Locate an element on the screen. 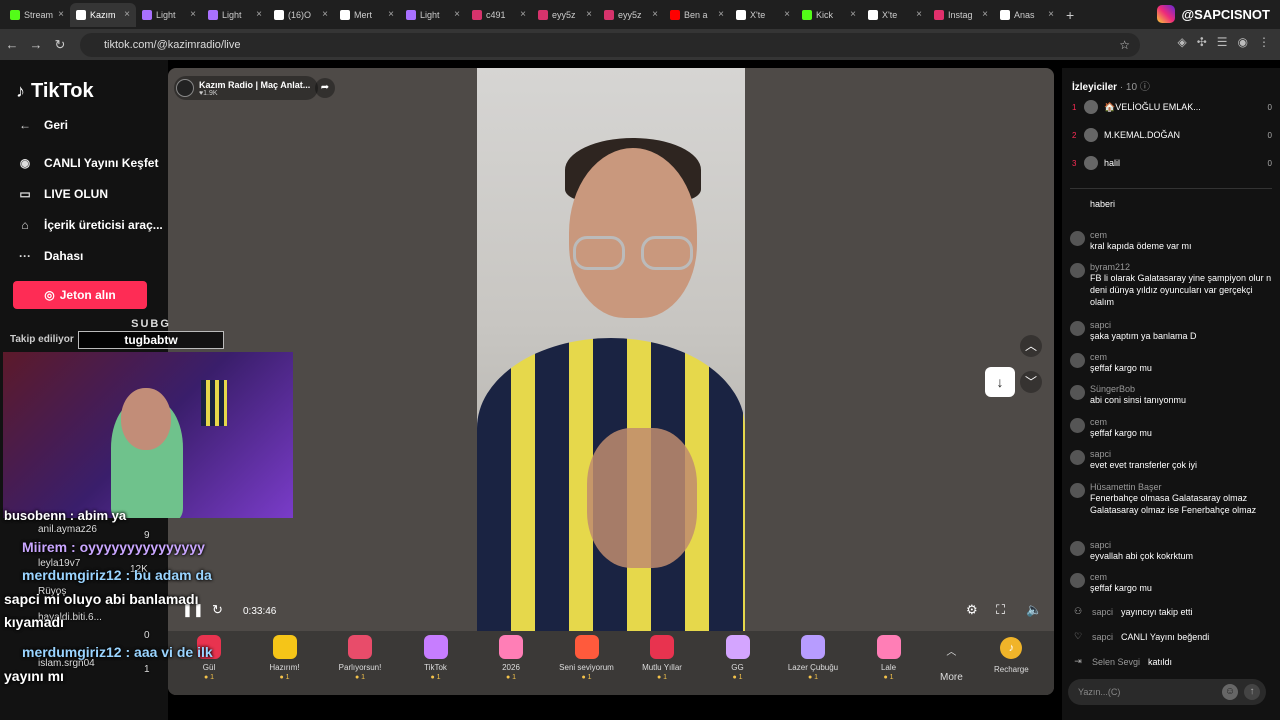 Image resolution: width=1280 pixels, height=720 pixels. next-live-icon: ﹀ is located at coordinates (1031, 382).